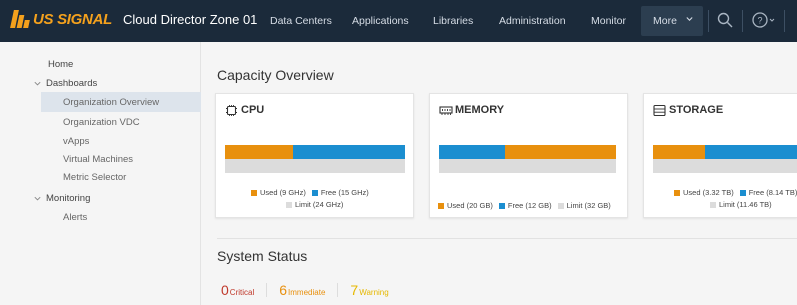  Describe the element at coordinates (764, 20) in the screenshot. I see `help-icon: ?` at that location.